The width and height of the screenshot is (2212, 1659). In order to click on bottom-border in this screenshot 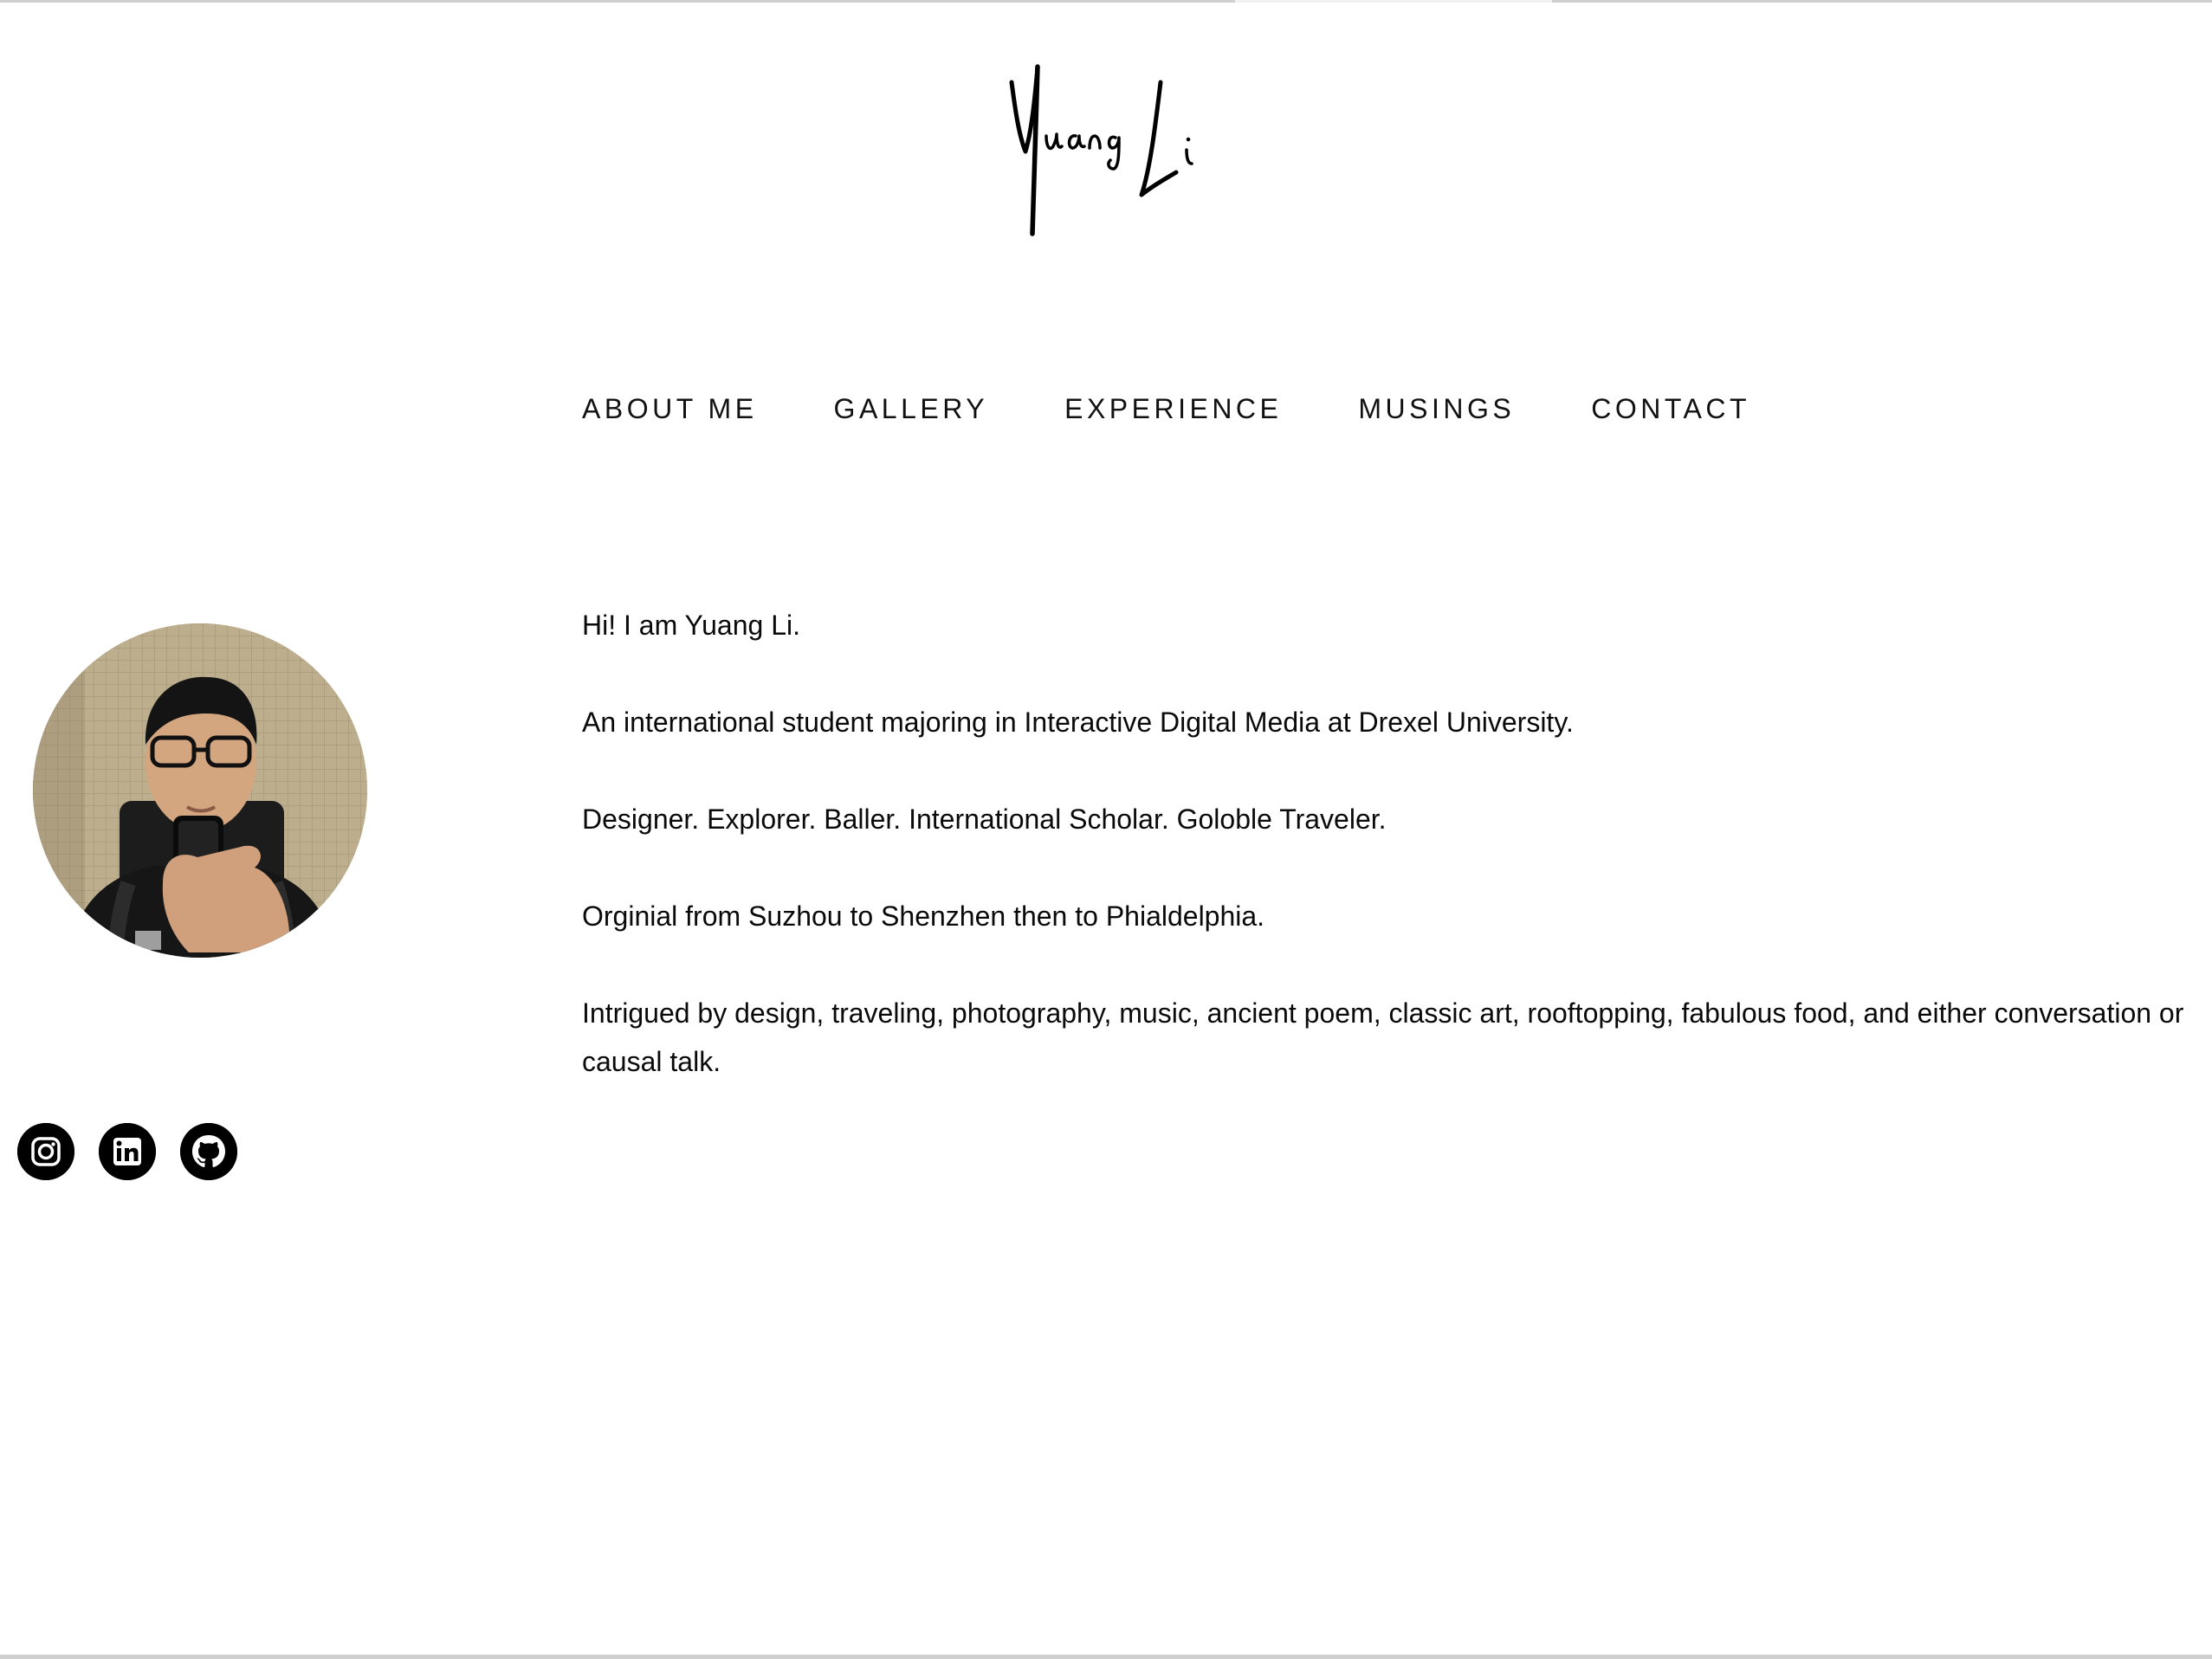, I will do `click(1106, 1657)`.